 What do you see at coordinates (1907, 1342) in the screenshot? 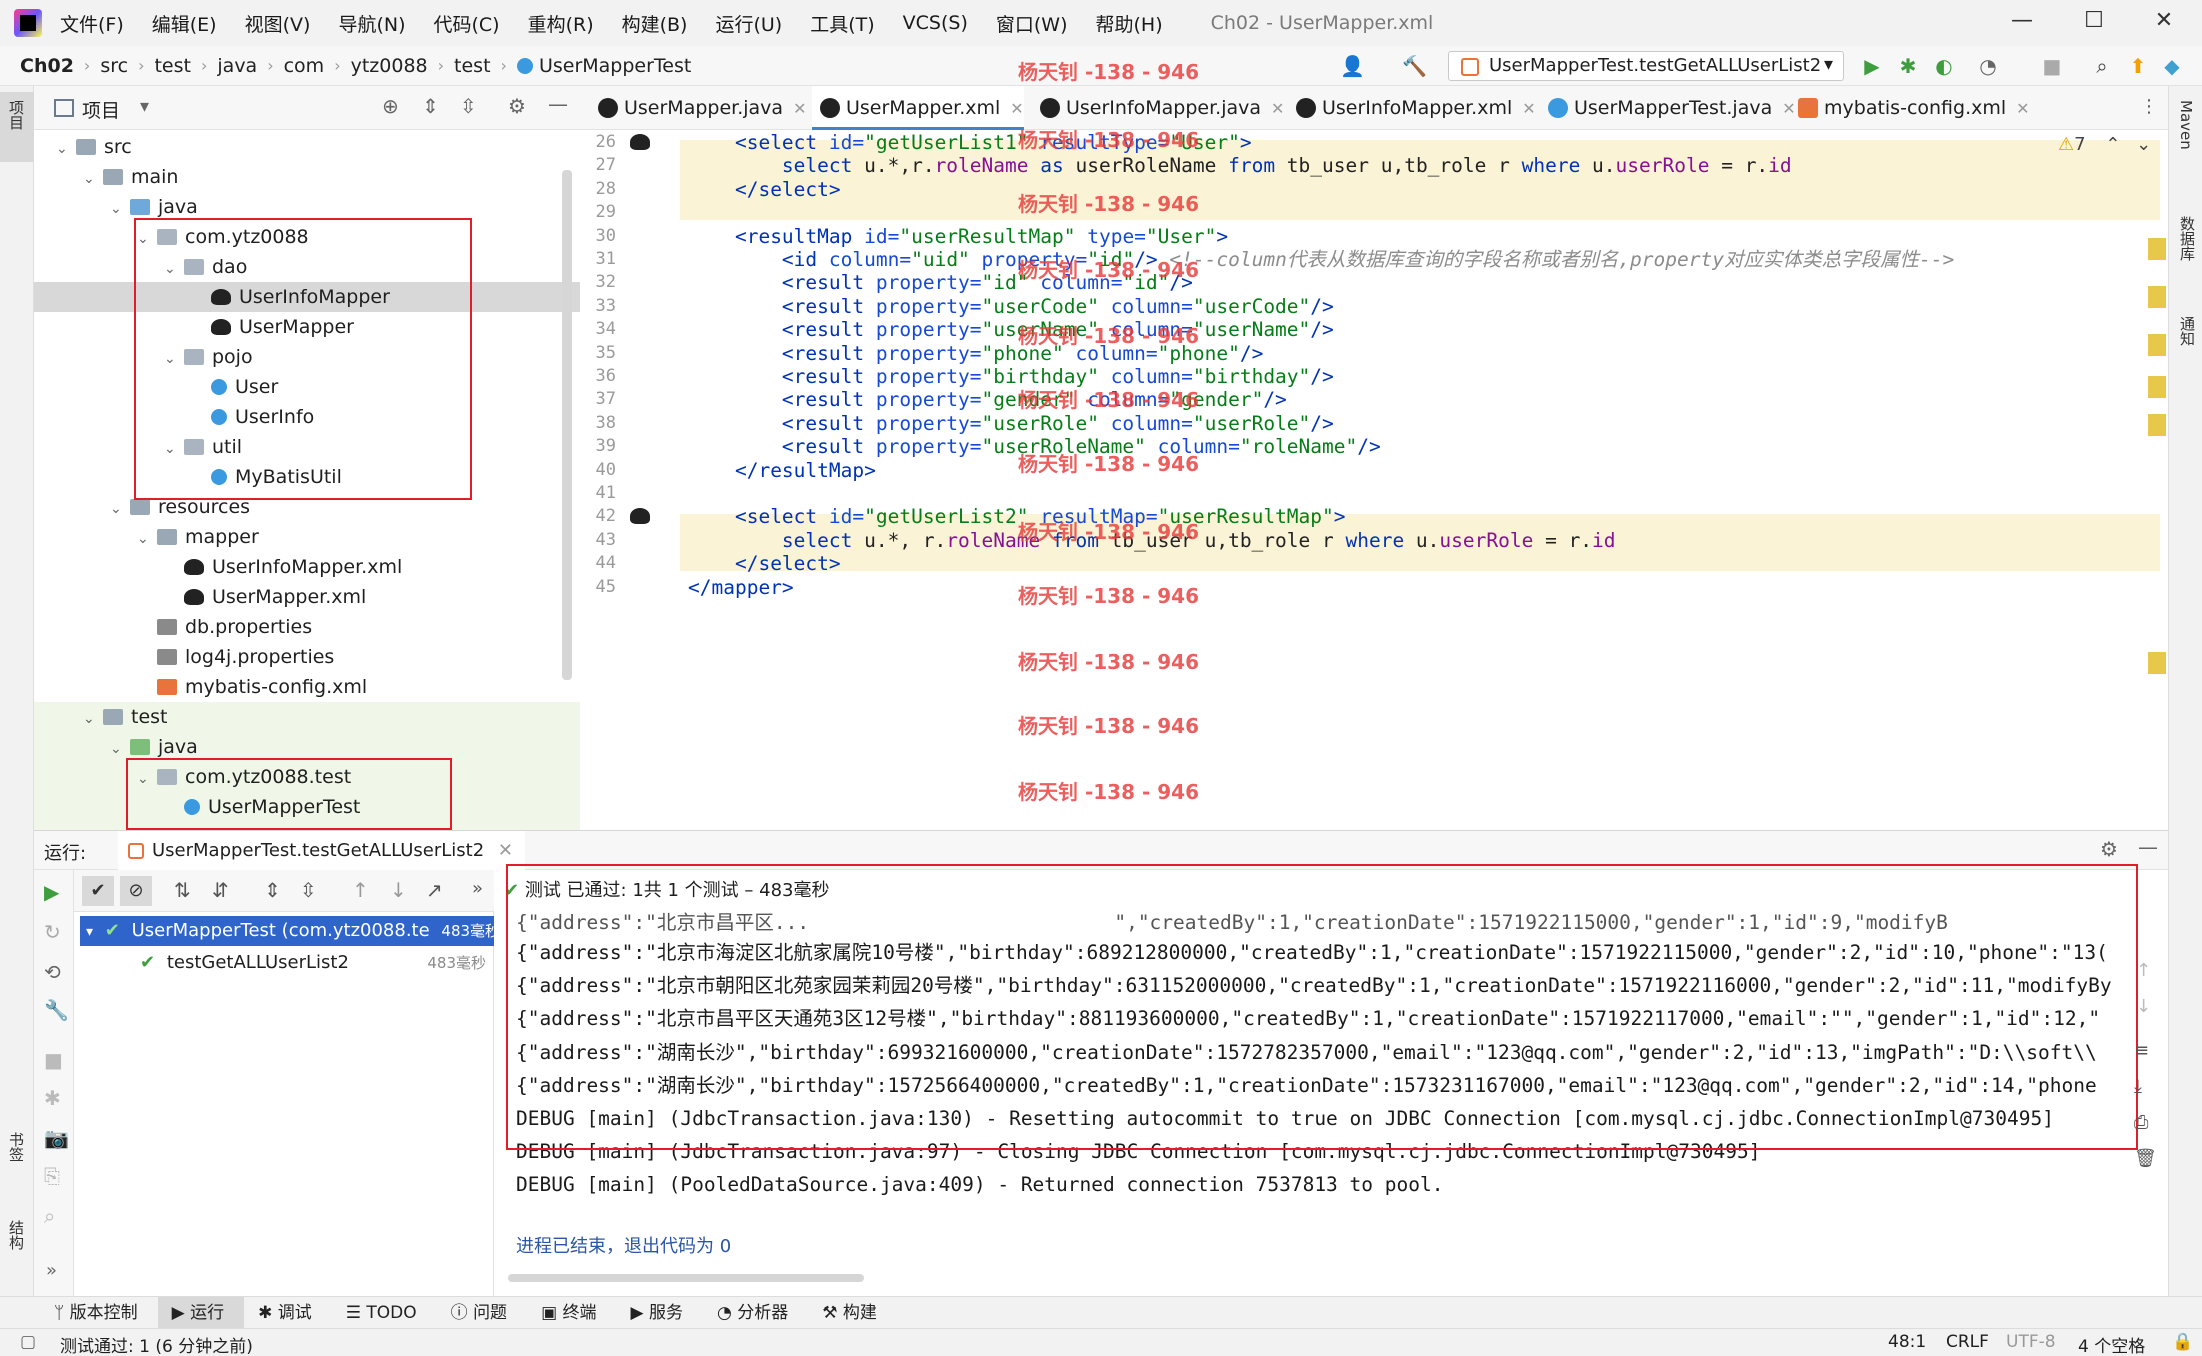
I see `caret-position: 48:1` at bounding box center [1907, 1342].